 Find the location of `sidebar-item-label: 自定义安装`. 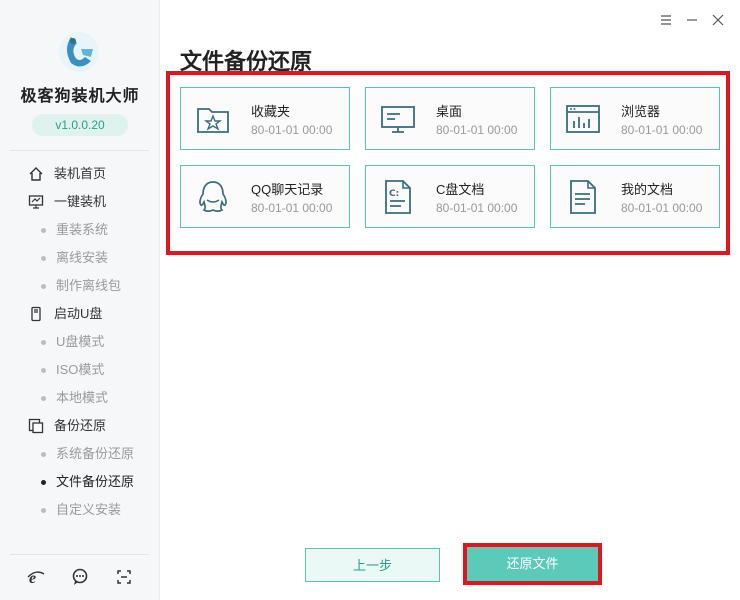

sidebar-item-label: 自定义安装 is located at coordinates (89, 509).